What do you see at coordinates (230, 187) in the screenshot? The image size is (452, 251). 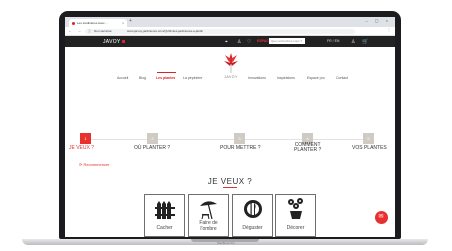 I see `question-underline` at bounding box center [230, 187].